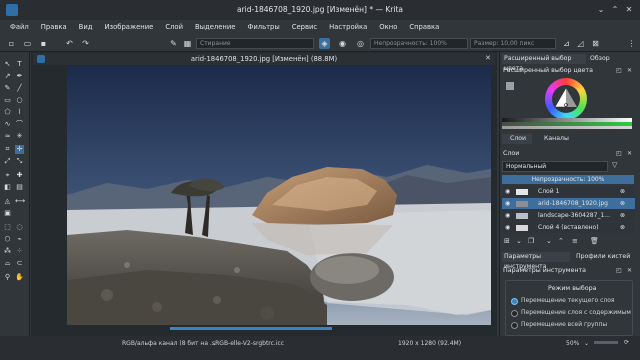  What do you see at coordinates (549, 241) in the screenshot?
I see `move-layer-down-icon: ⌄` at bounding box center [549, 241].